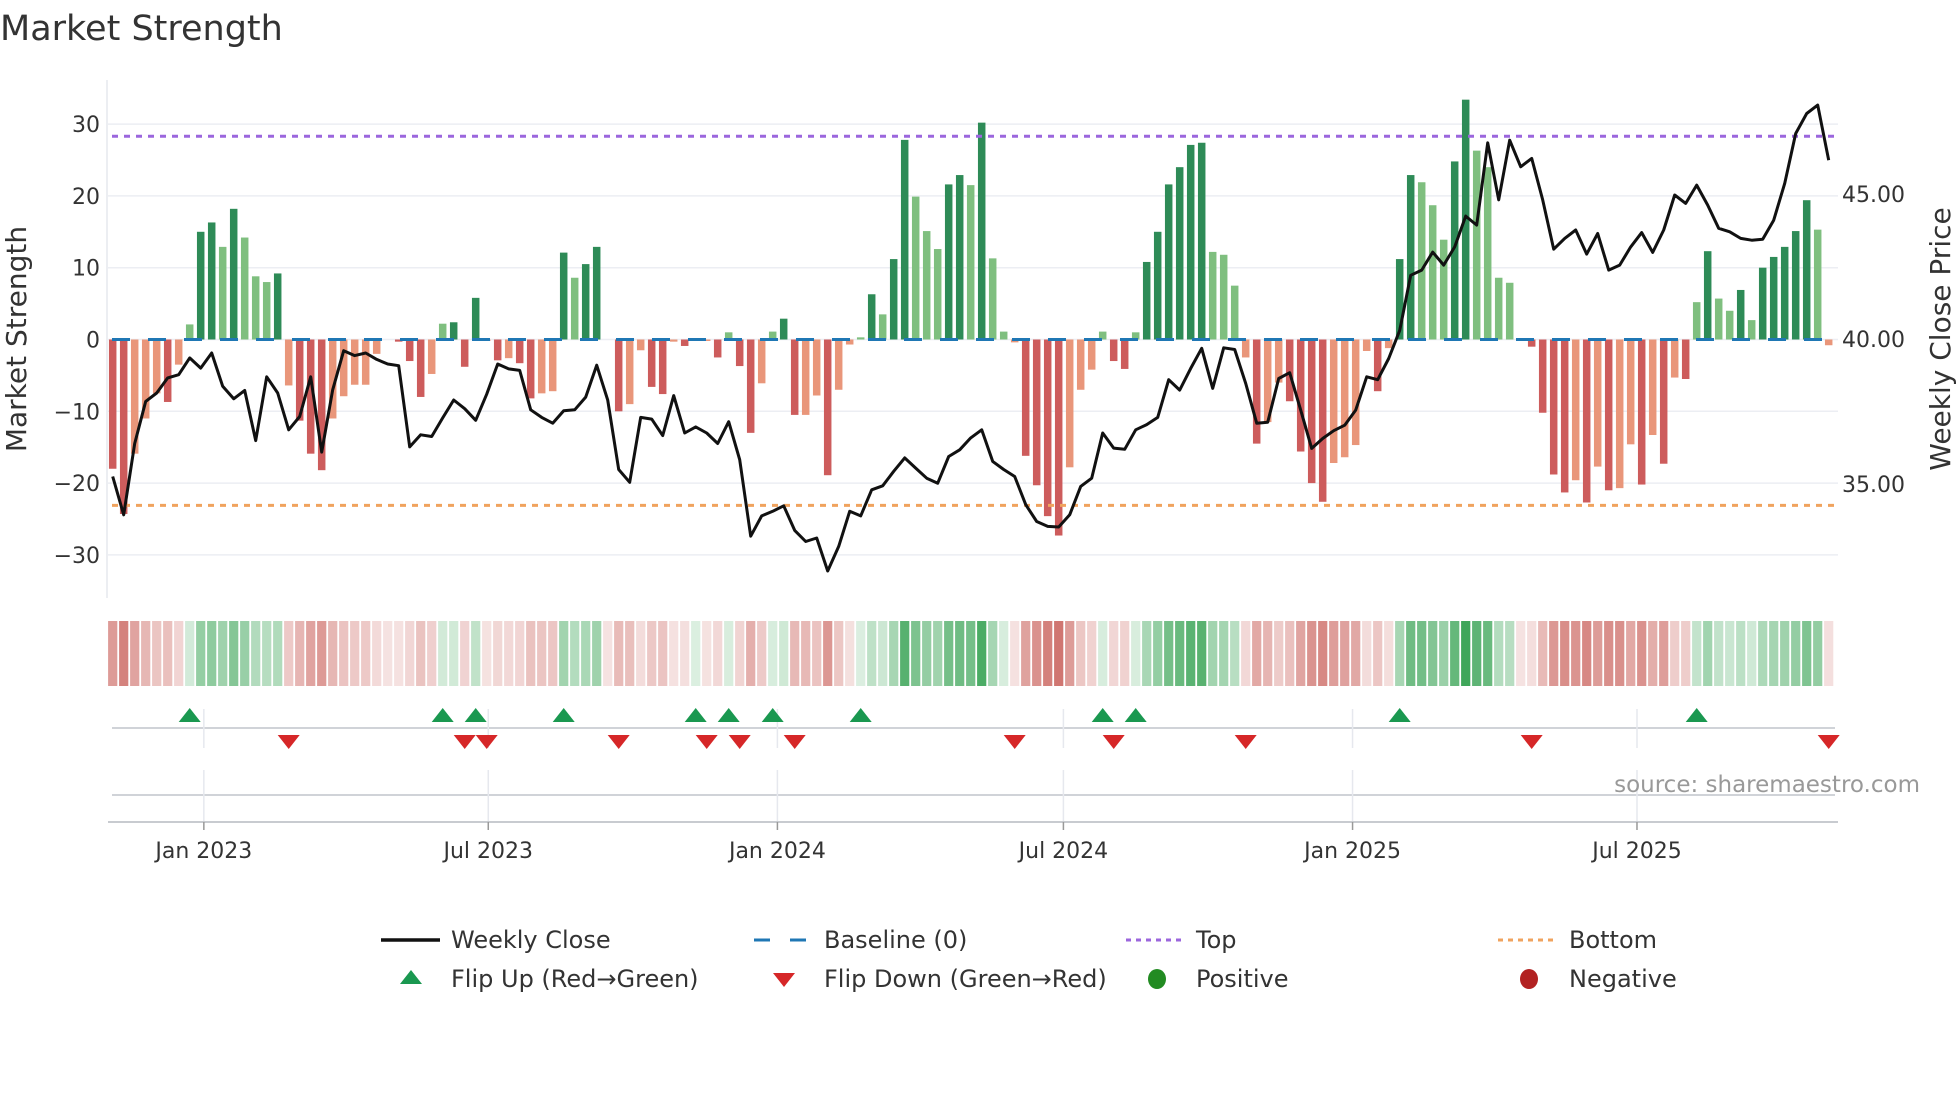  I want to click on left-tick-labels: 30 20 10 0 −10 −20 −30, so click(77, 341).